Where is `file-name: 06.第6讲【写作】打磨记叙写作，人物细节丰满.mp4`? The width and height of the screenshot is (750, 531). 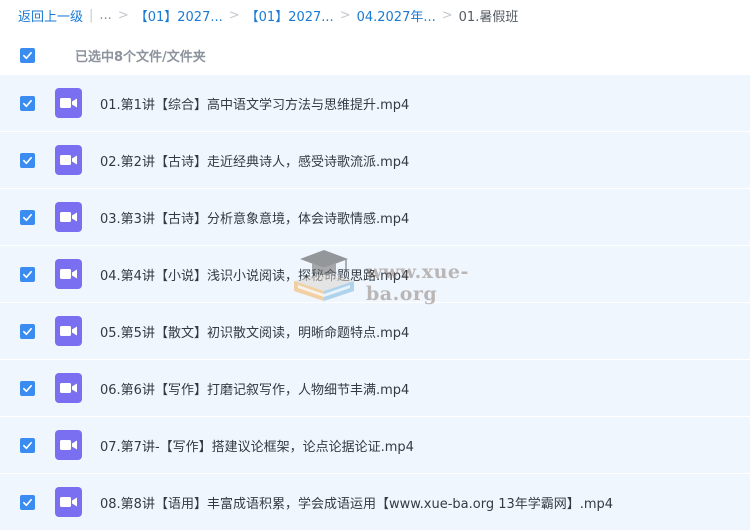
file-name: 06.第6讲【写作】打磨记叙写作，人物细节丰满.mp4 is located at coordinates (254, 388).